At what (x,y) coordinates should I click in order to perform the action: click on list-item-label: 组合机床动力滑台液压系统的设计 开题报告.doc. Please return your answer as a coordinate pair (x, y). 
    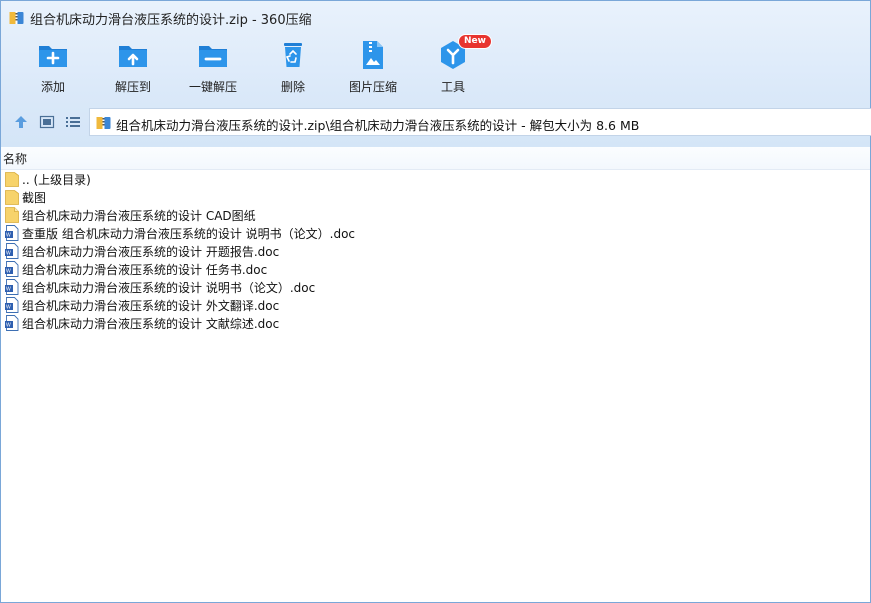
    Looking at the image, I should click on (151, 252).